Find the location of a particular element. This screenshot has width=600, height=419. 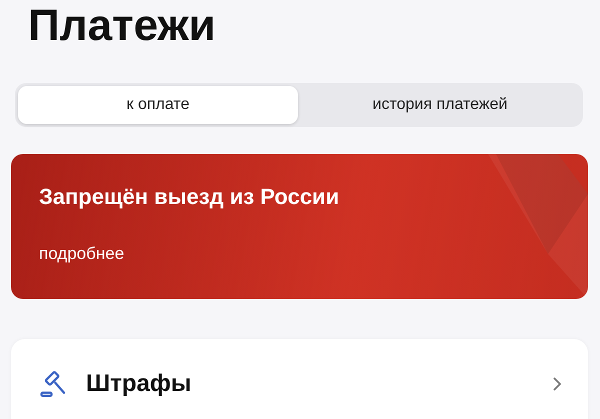

tab: история платежей is located at coordinates (440, 105).